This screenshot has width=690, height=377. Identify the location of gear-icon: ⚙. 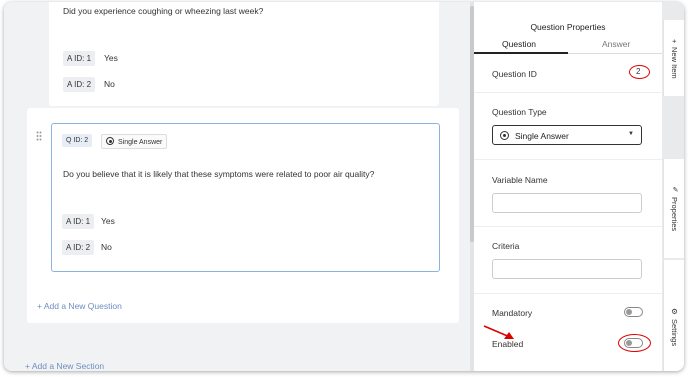
(674, 312).